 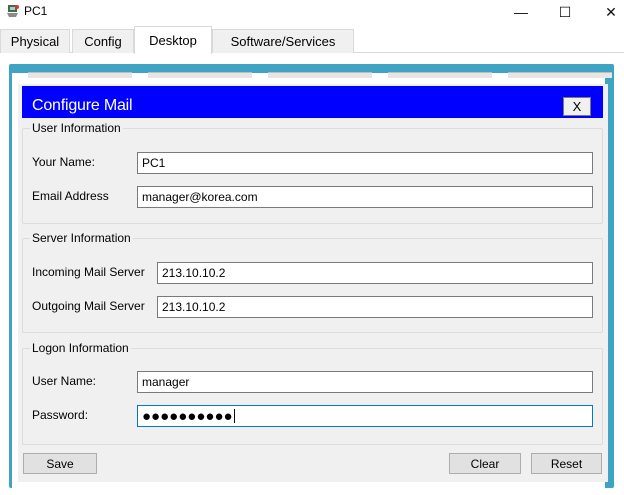 What do you see at coordinates (103, 41) in the screenshot?
I see `tab-config: Config` at bounding box center [103, 41].